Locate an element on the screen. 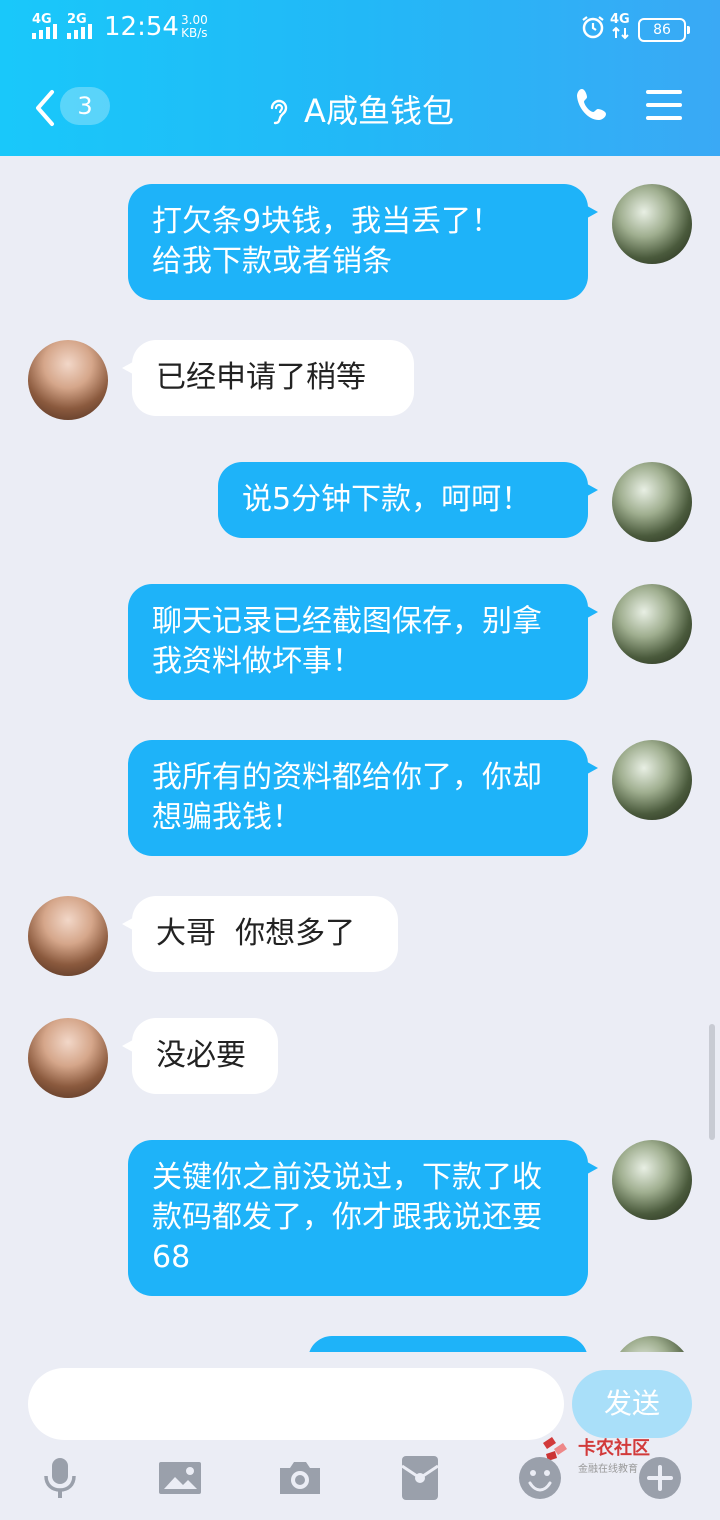  message-bubble-outgoing: 说5分钟下款，呵呵！ is located at coordinates (408, 500).